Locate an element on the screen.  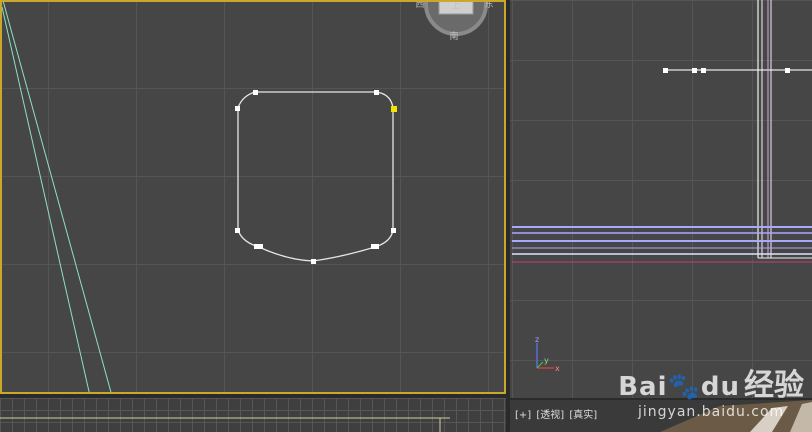
x-axis-label: x is located at coordinates (557, 368).